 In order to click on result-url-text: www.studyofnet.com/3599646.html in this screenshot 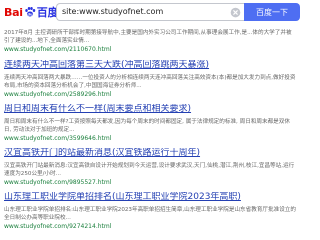, I will do `click(58, 138)`.